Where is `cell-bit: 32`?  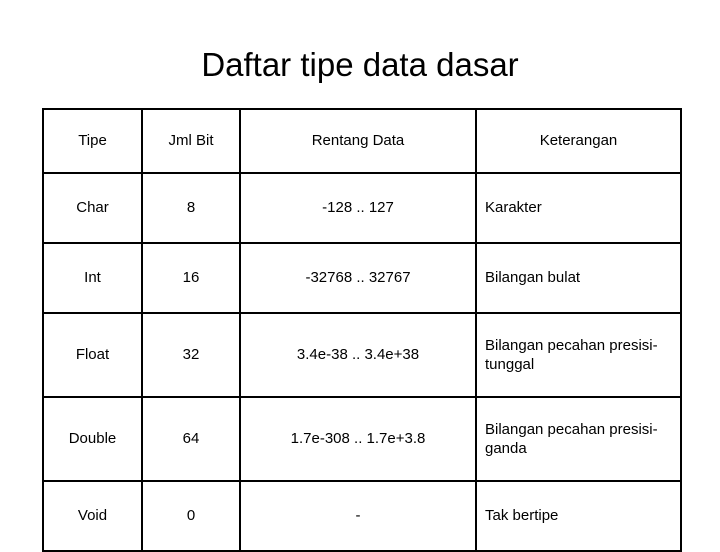
cell-bit: 32 is located at coordinates (191, 355).